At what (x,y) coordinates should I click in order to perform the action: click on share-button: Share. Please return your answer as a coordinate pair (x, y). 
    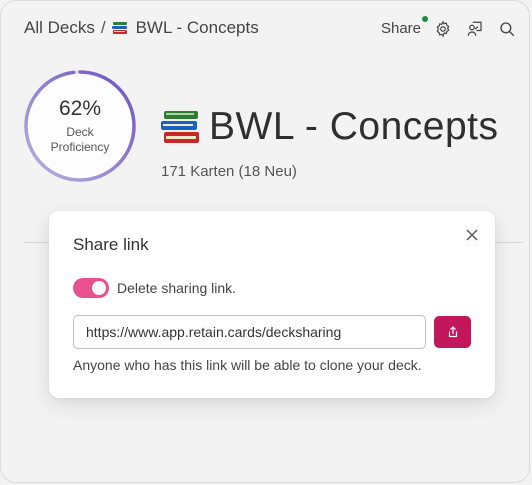
    Looking at the image, I should click on (404, 28).